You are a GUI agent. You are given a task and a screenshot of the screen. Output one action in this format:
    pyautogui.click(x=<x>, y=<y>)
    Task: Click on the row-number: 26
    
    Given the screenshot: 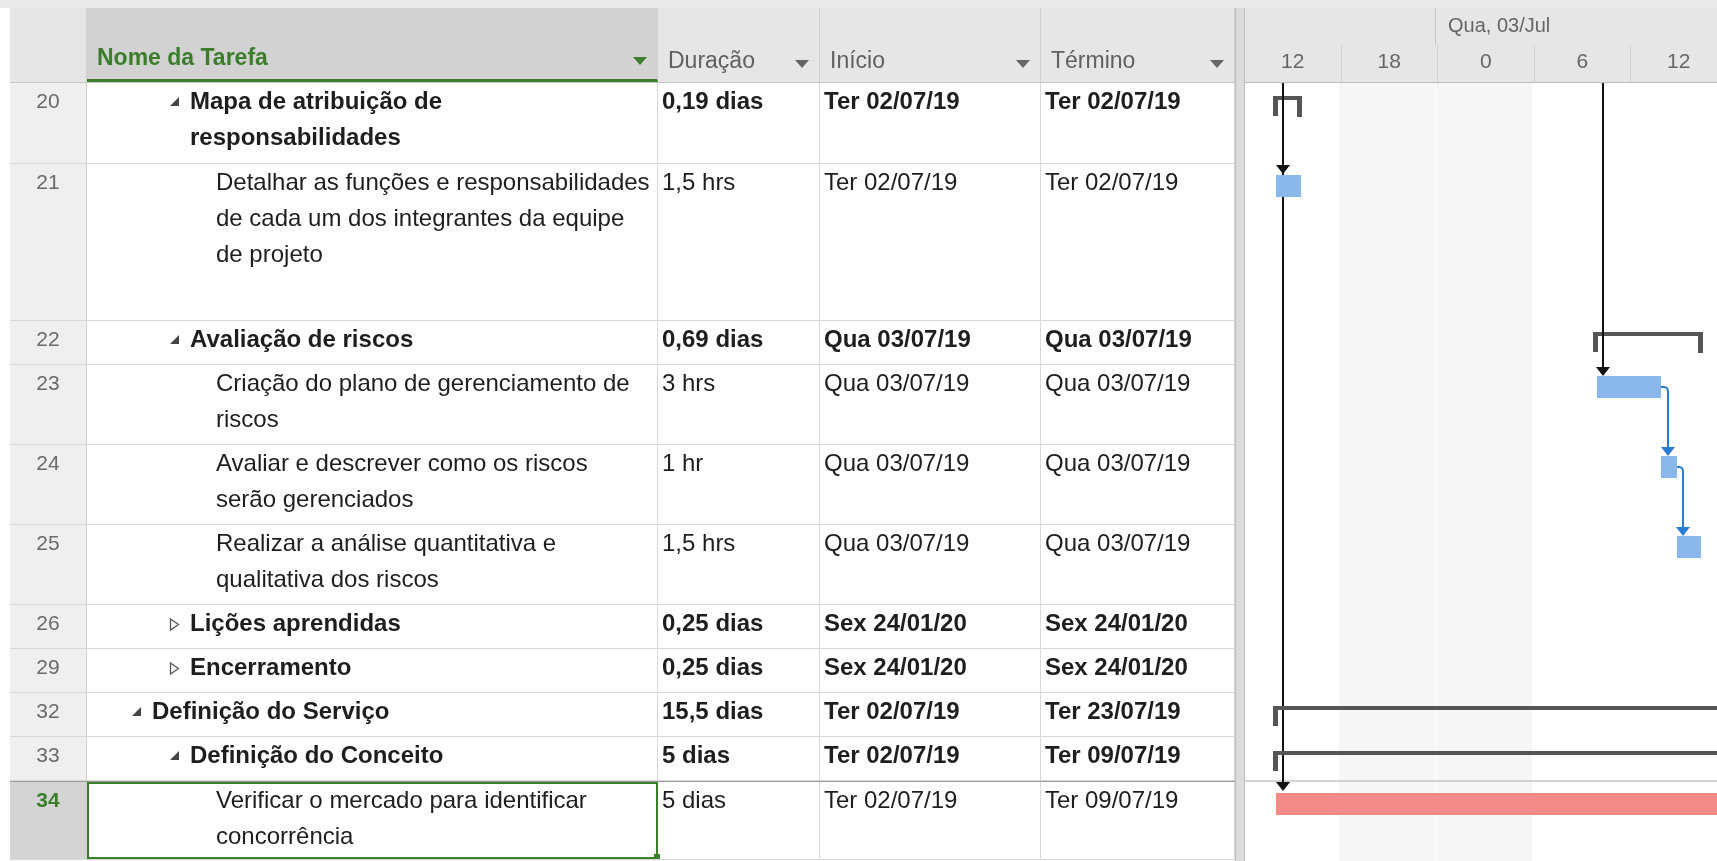 What is the action you would take?
    pyautogui.click(x=48, y=626)
    